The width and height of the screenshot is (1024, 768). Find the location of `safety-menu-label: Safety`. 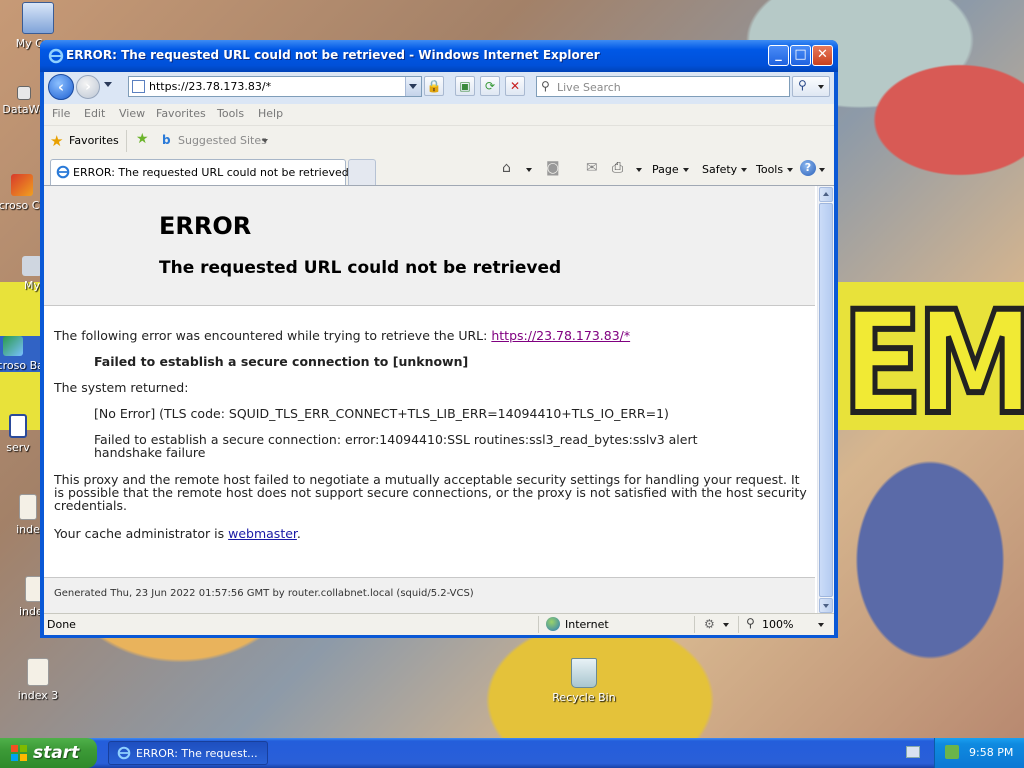

safety-menu-label: Safety is located at coordinates (720, 169).